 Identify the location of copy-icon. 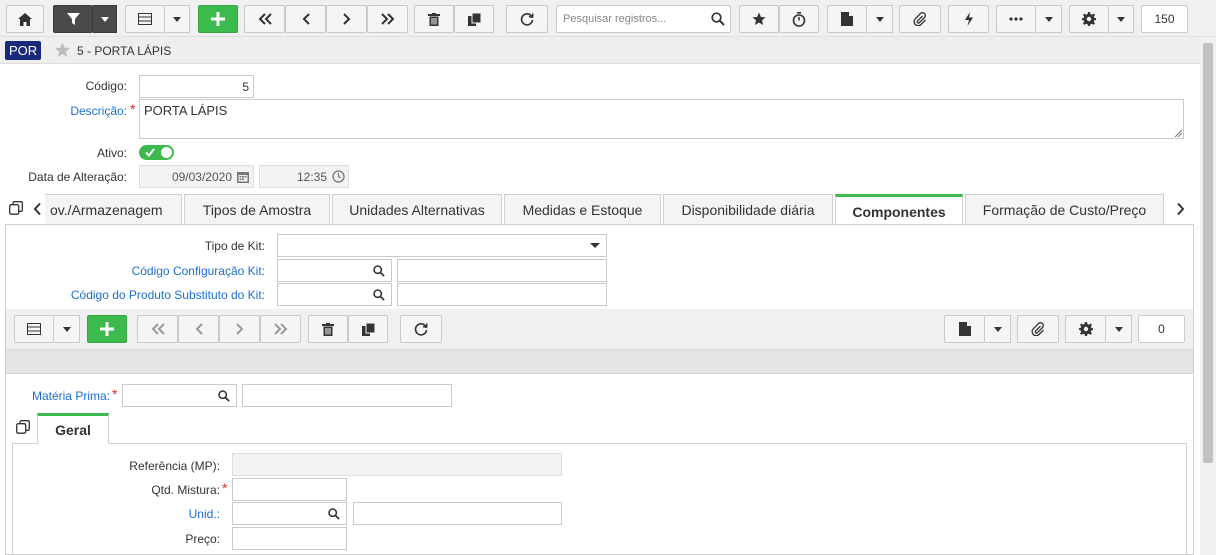
(474, 19).